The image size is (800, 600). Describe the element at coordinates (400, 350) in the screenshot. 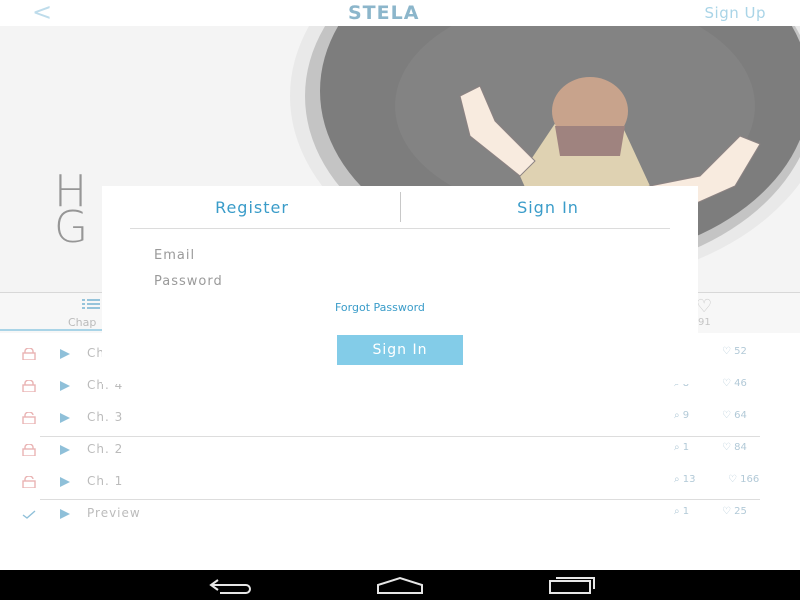

I see `sign-in-button: Sign In` at that location.